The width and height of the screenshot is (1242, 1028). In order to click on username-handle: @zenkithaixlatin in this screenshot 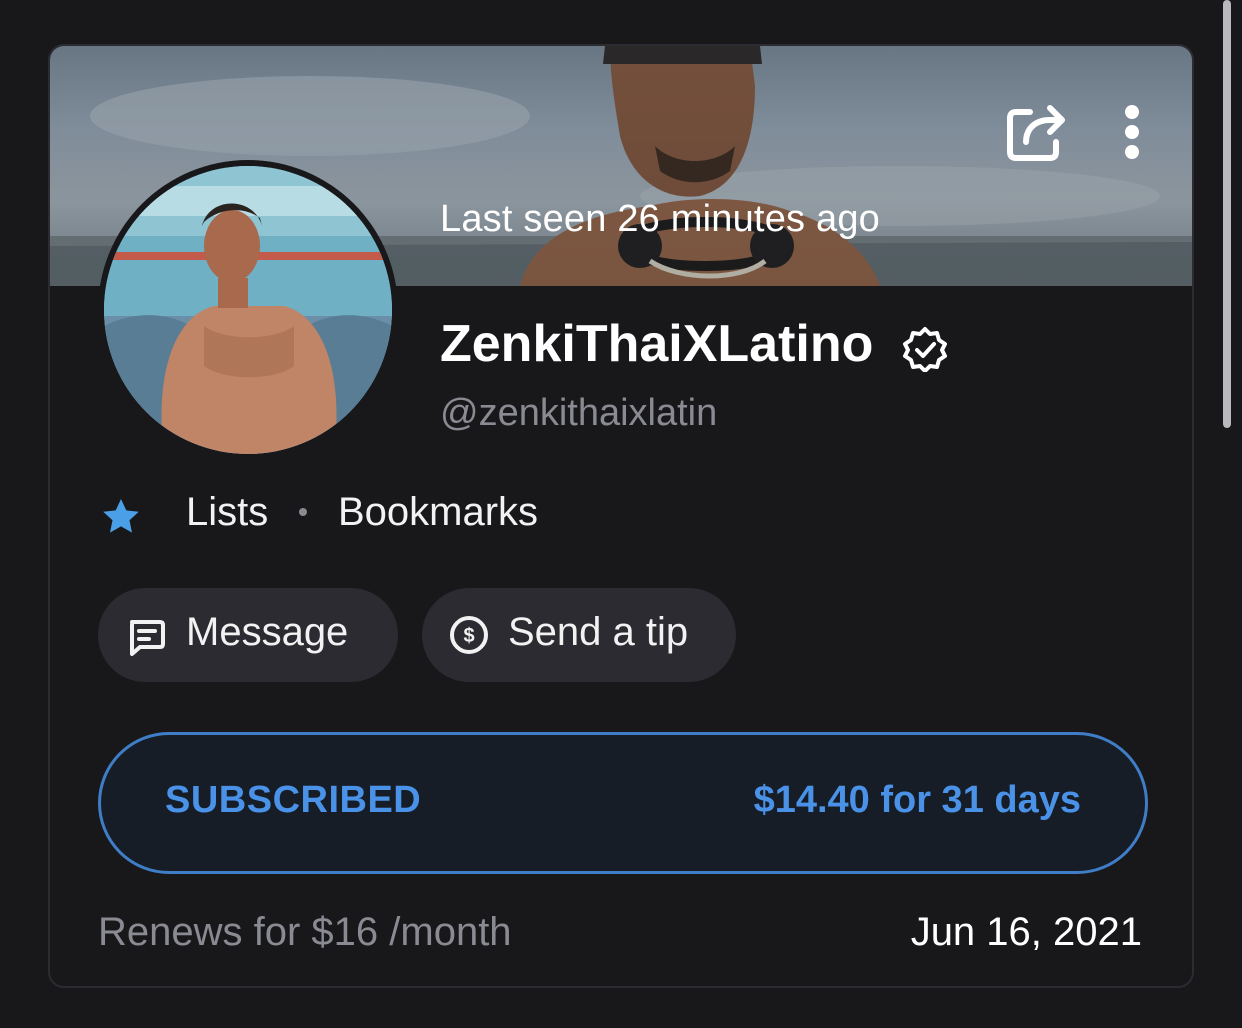, I will do `click(578, 413)`.